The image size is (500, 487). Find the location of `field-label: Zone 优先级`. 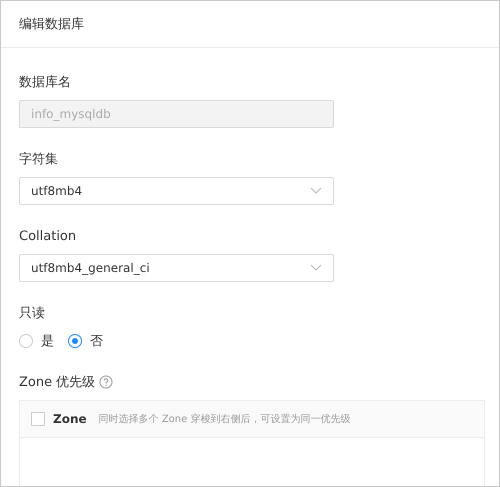

field-label: Zone 优先级 is located at coordinates (57, 382).